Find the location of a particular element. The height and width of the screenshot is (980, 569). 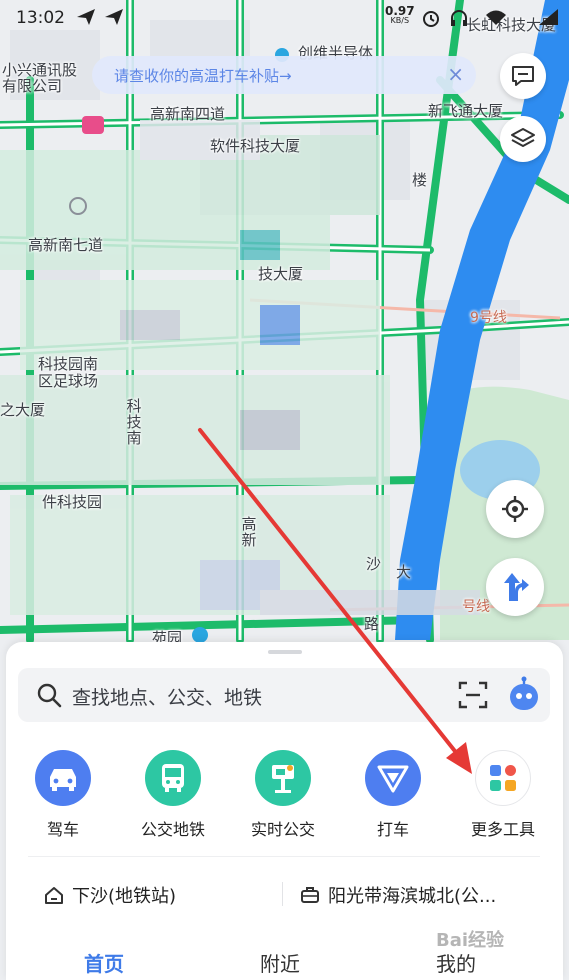

map-label: 沙 is located at coordinates (374, 564).